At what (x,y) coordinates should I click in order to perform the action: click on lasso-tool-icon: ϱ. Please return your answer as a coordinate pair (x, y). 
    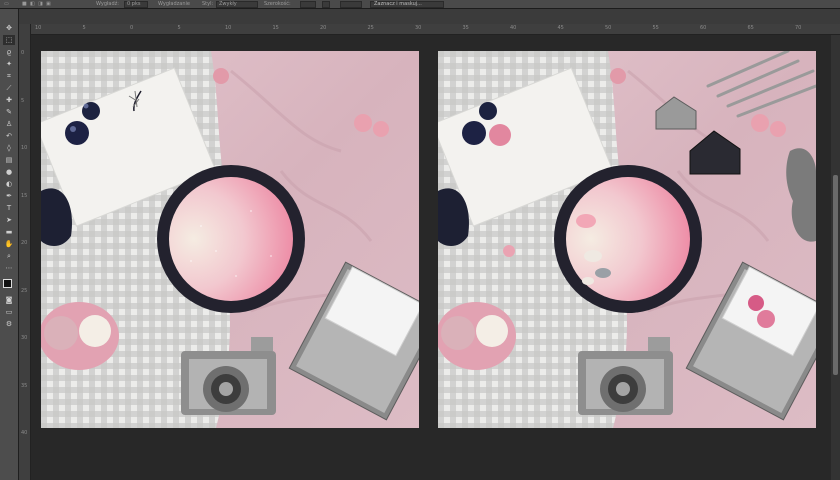
    Looking at the image, I should click on (9, 52).